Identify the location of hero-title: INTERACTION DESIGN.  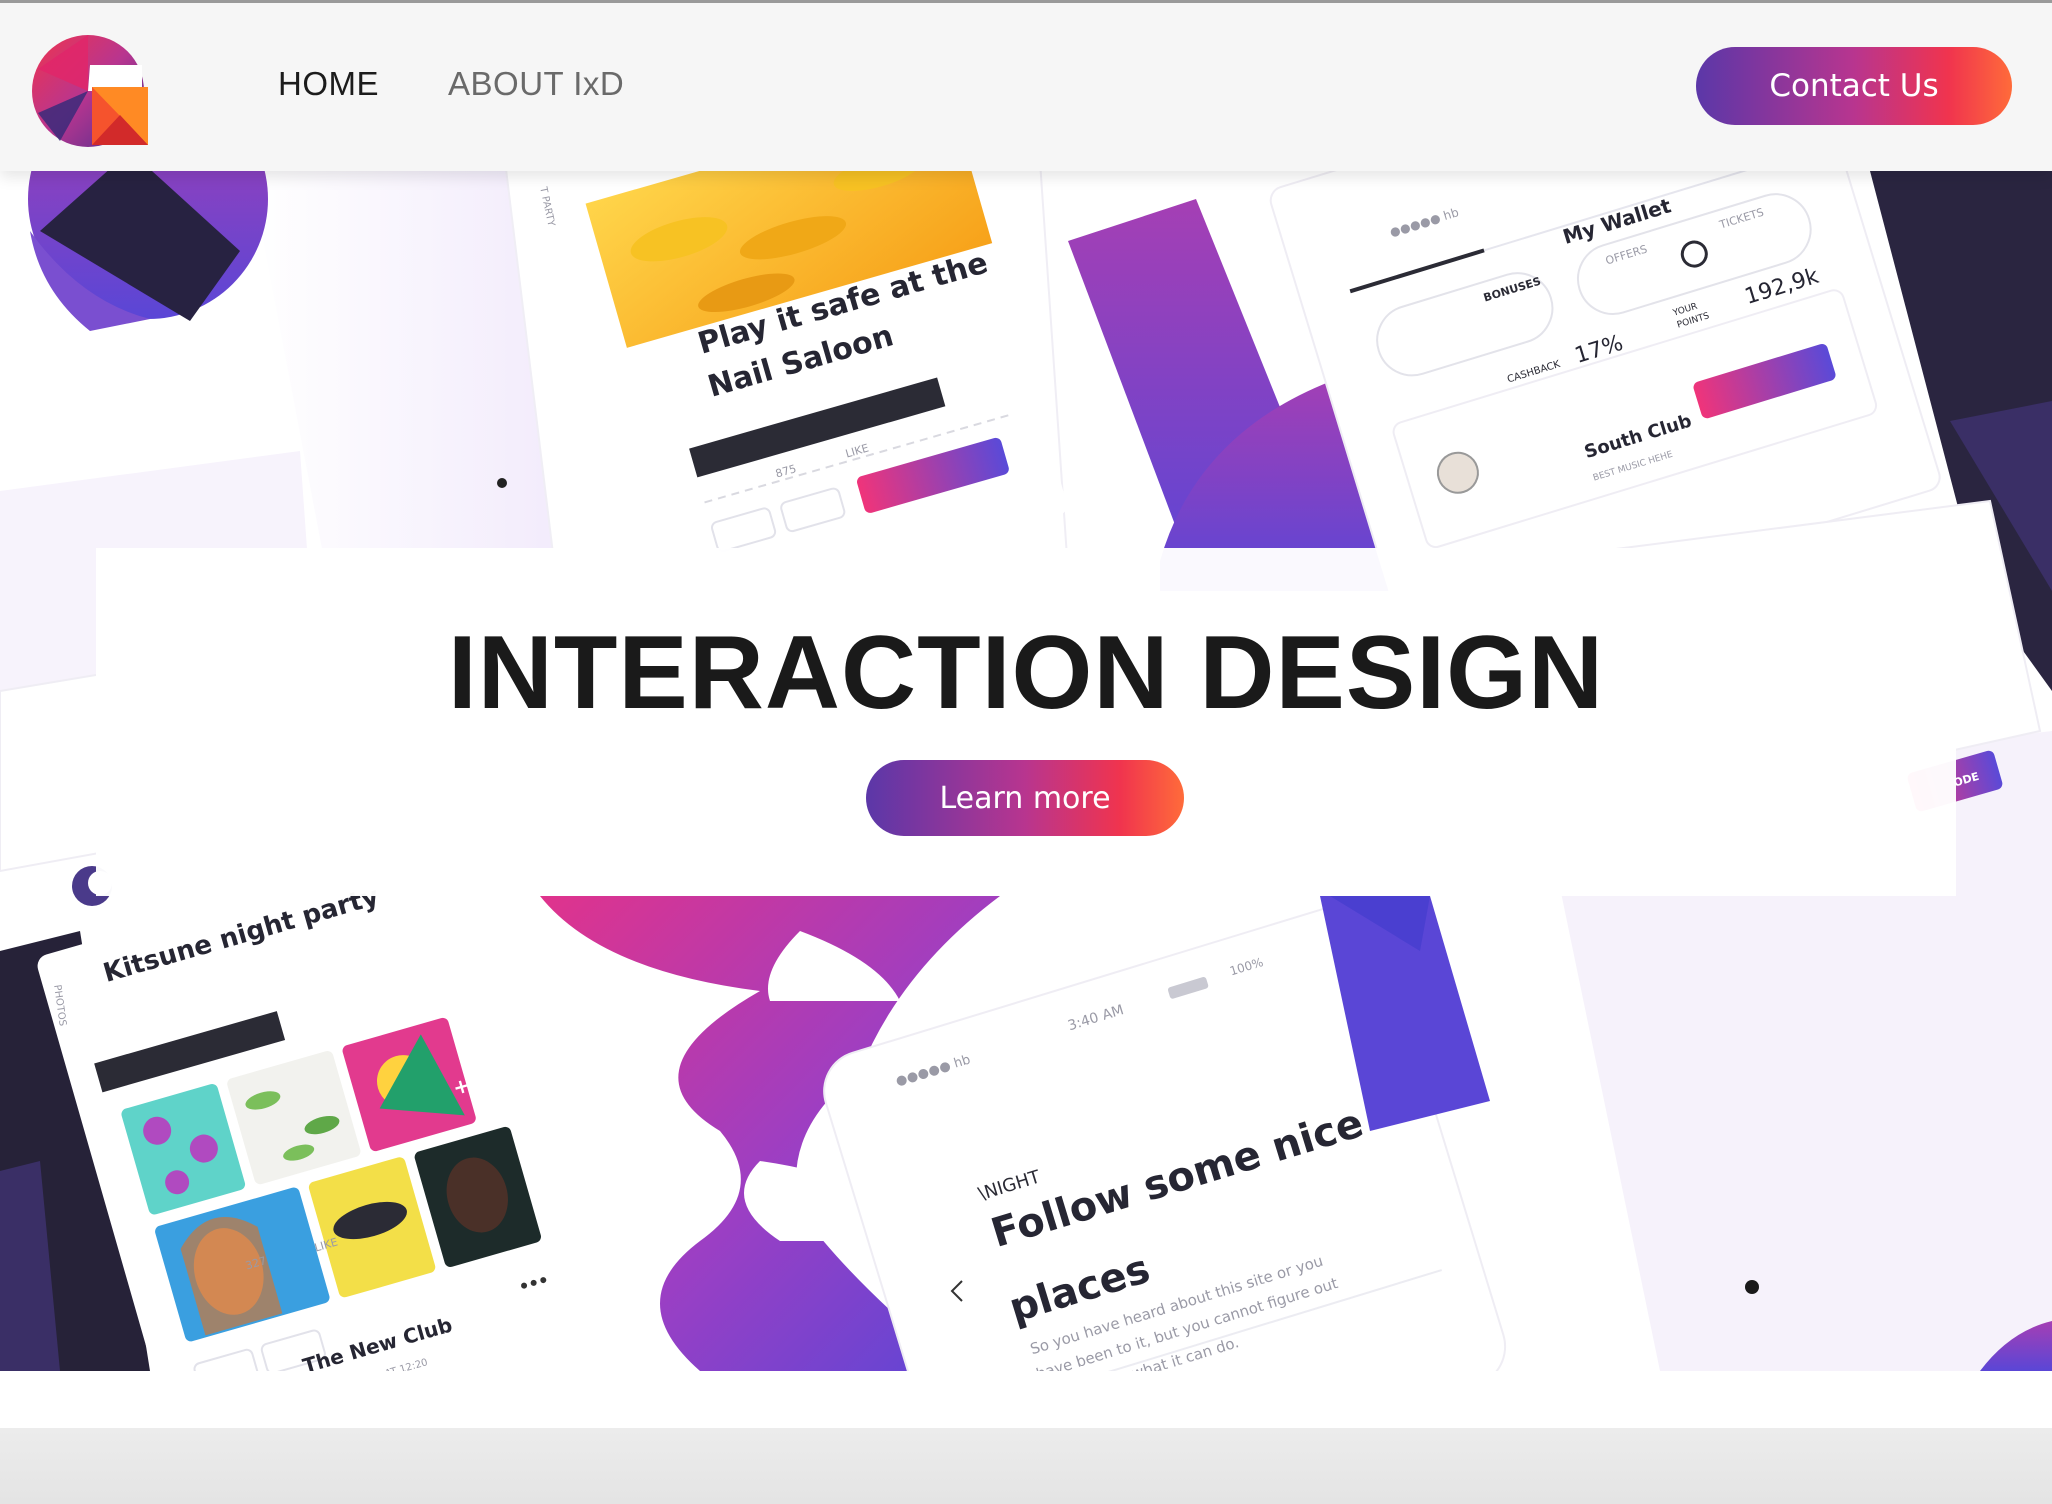
(1026, 673).